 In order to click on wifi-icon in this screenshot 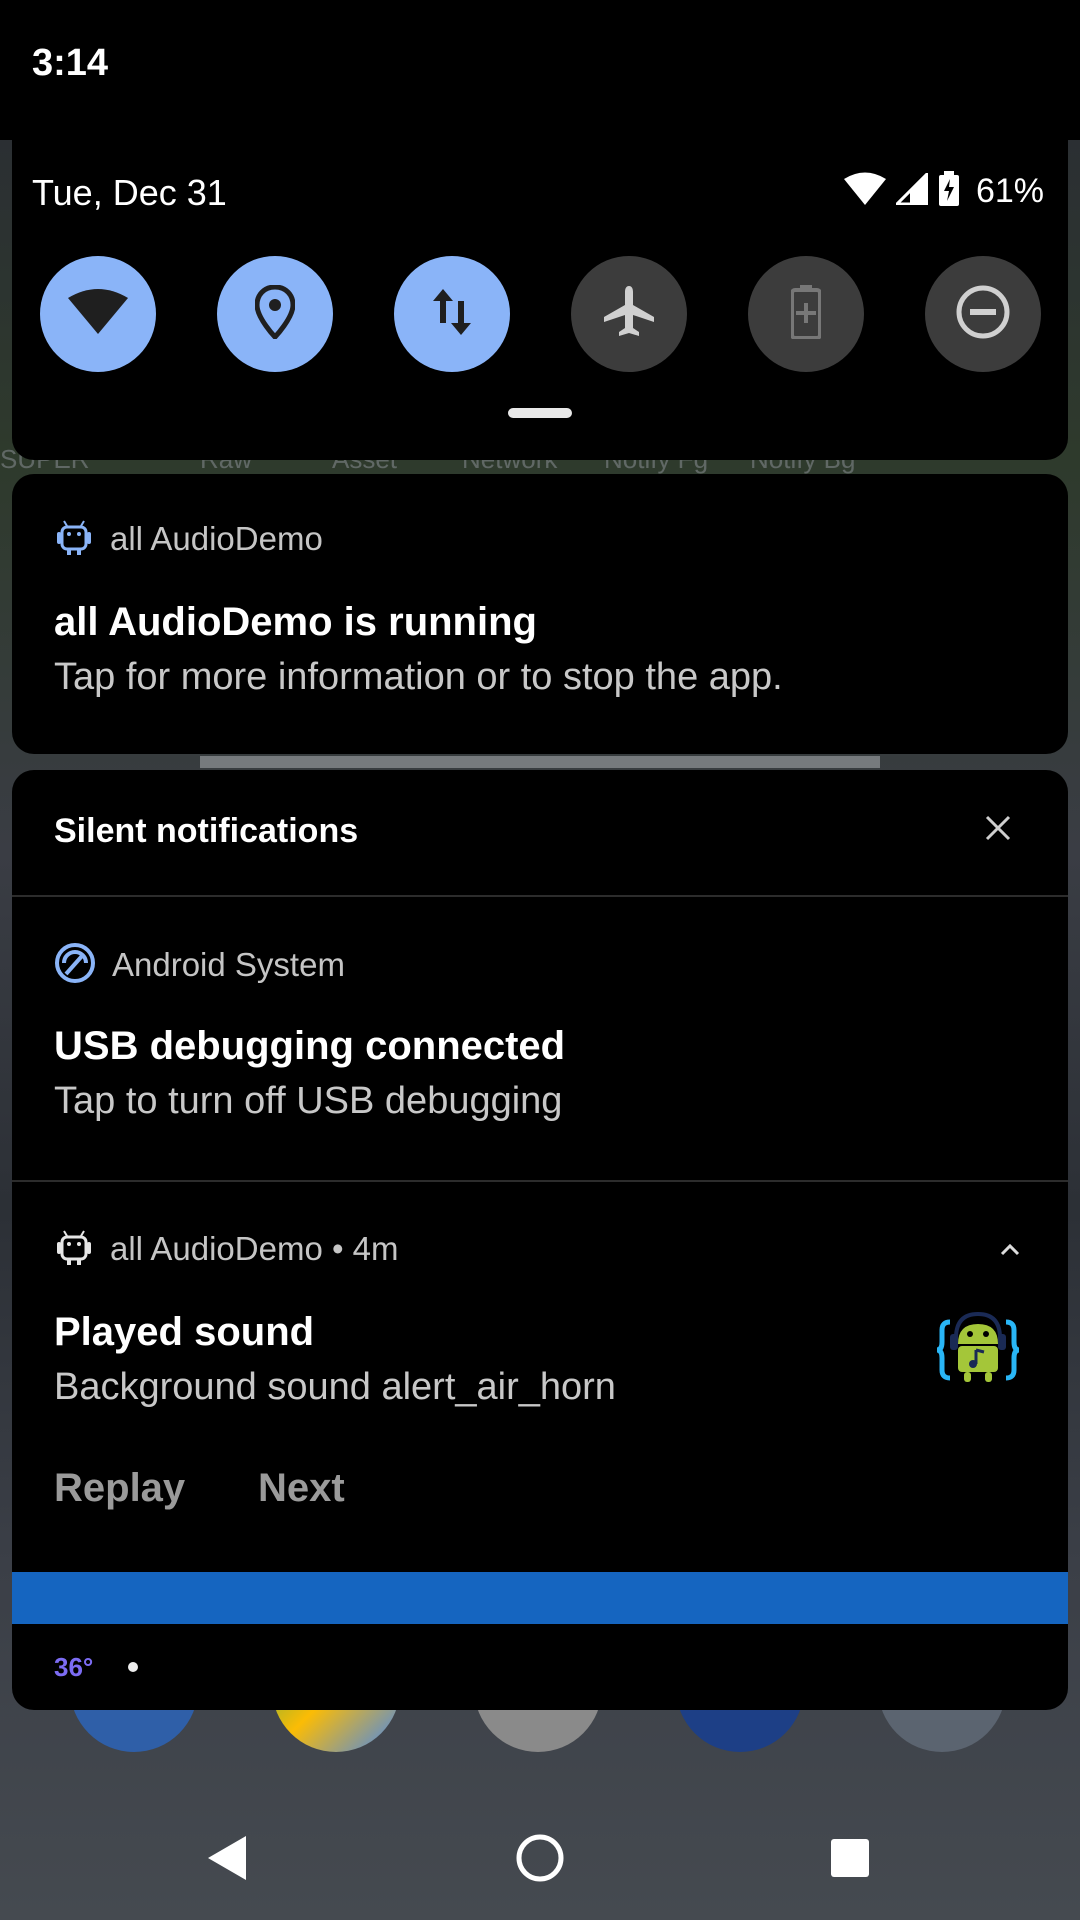, I will do `click(98, 314)`.